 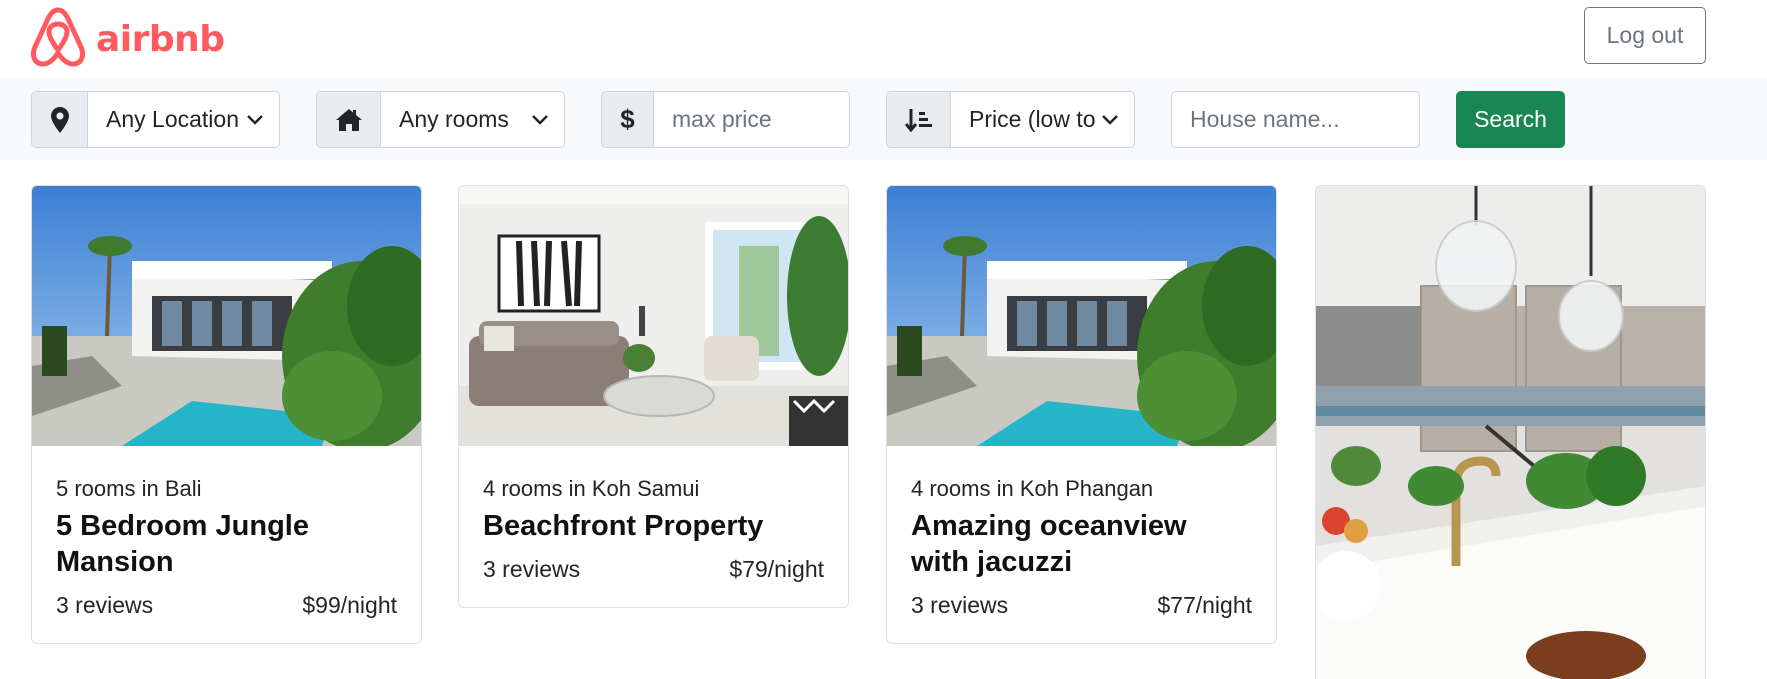 I want to click on top-navbar: airbnb Log out, so click(x=883, y=39).